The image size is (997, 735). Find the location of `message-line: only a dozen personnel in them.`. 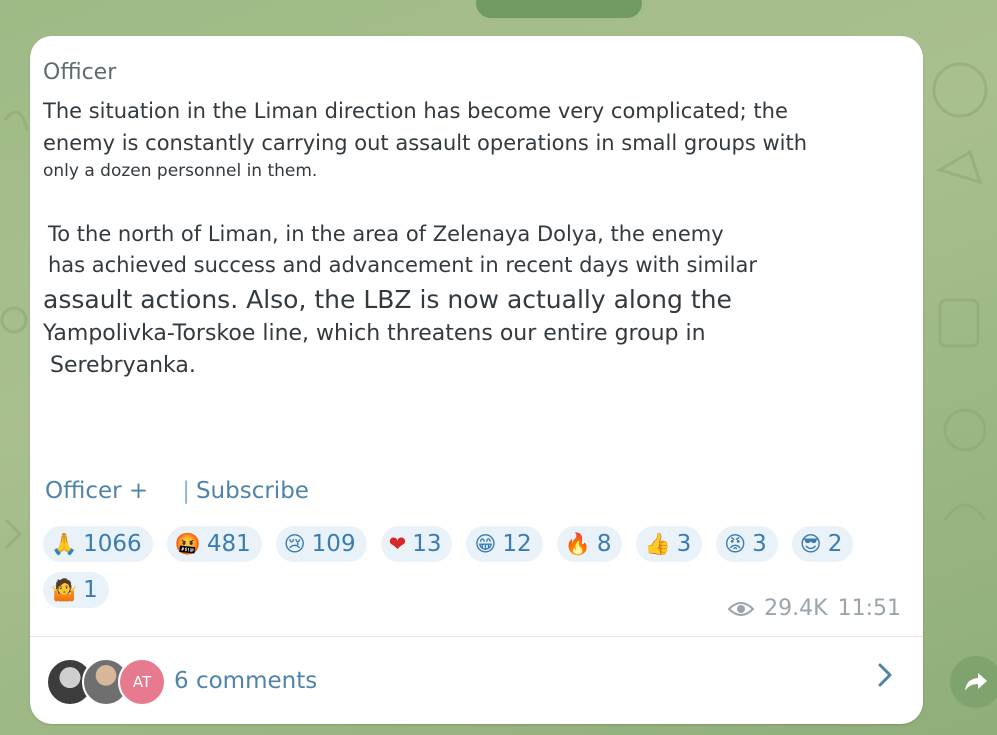

message-line: only a dozen personnel in them. is located at coordinates (180, 171).